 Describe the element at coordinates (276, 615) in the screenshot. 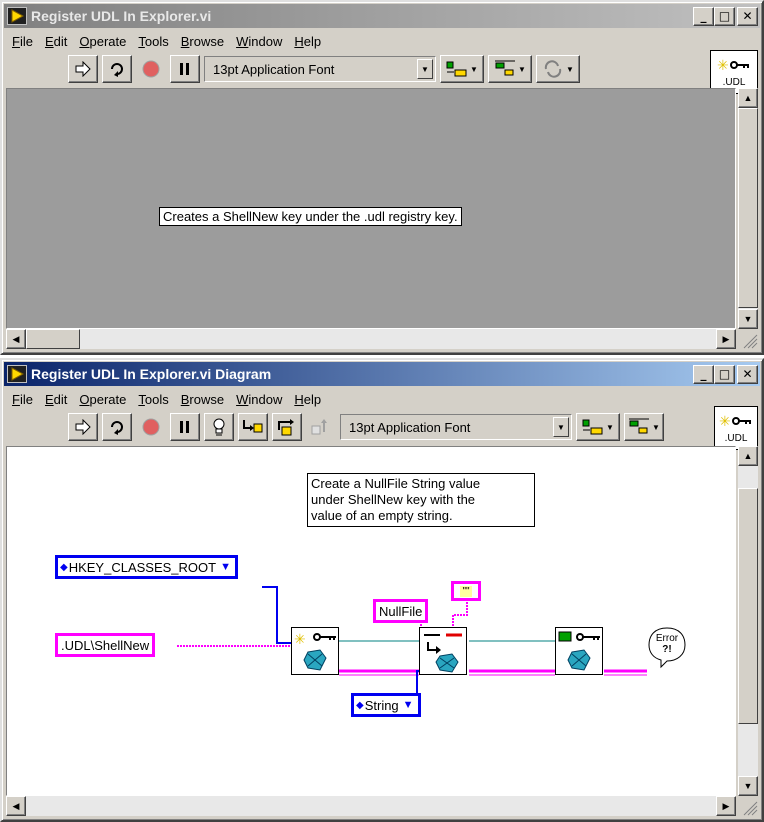

I see `wire-hkey` at that location.